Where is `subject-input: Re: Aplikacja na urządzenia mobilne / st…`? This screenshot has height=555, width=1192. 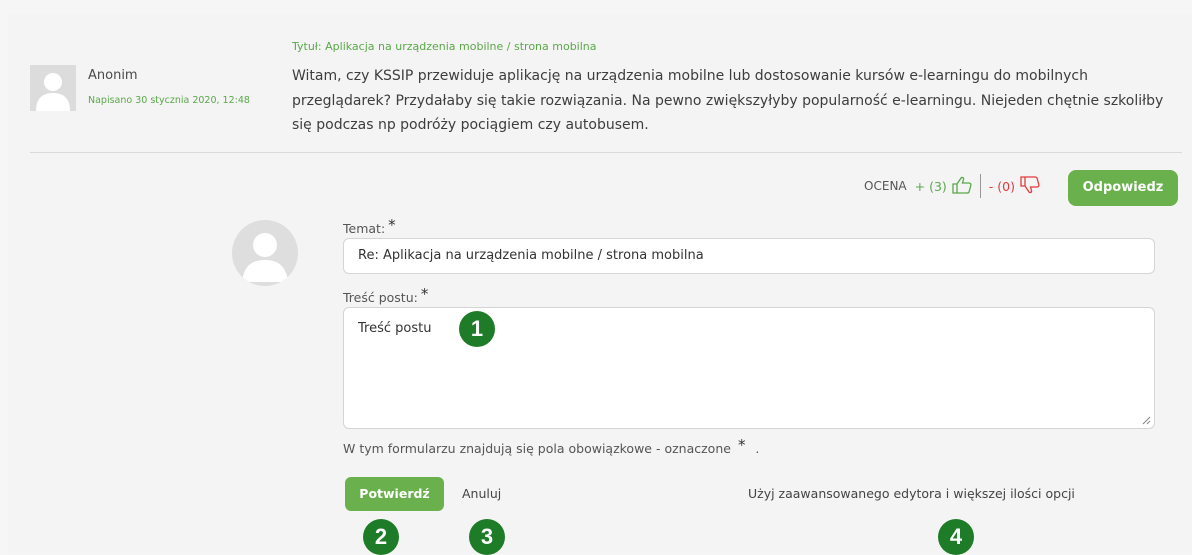 subject-input: Re: Aplikacja na urządzenia mobilne / st… is located at coordinates (749, 256).